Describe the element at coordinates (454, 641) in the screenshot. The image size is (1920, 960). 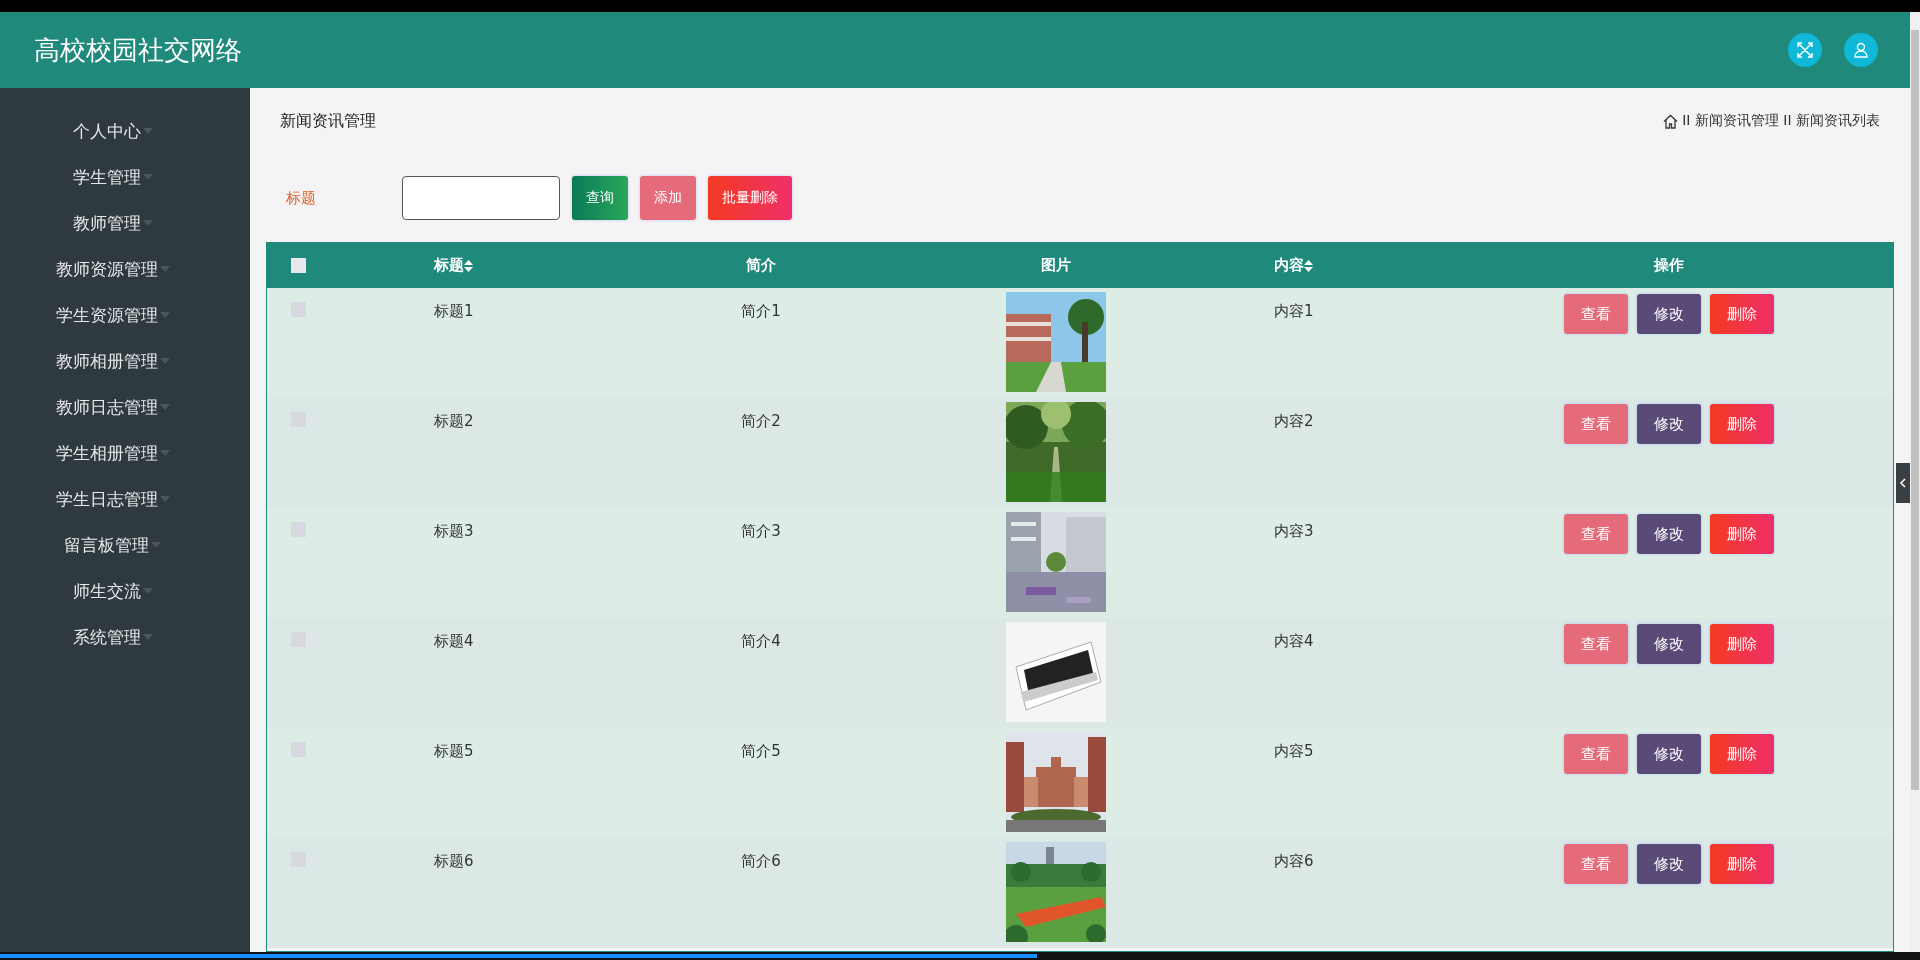
I see `table-cell: 标题4` at that location.